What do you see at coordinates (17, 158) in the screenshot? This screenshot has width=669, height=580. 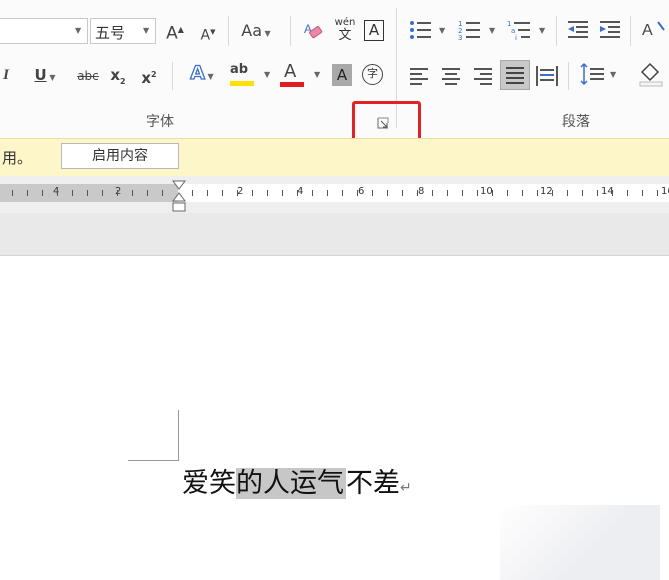 I see `message-text: 用。` at bounding box center [17, 158].